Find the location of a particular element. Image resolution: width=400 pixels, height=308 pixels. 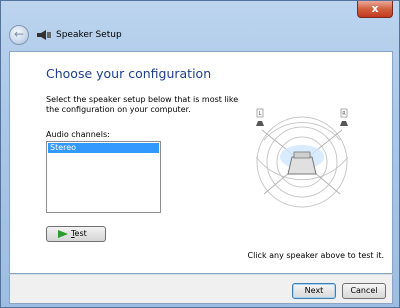

audio-channels-label: Audio channels: is located at coordinates (78, 134).